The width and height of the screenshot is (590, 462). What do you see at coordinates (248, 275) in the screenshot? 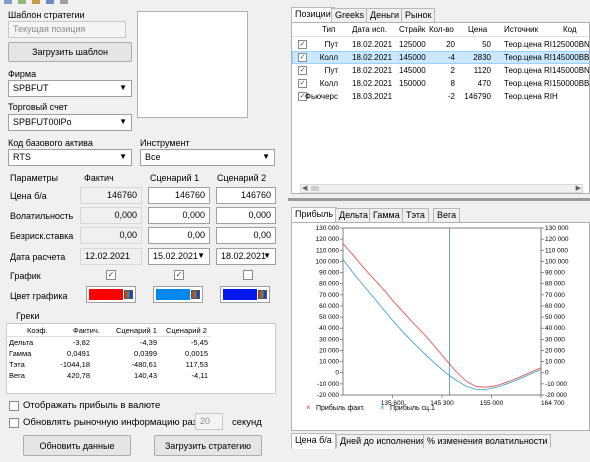
I see `graph-s2-checkbox` at bounding box center [248, 275].